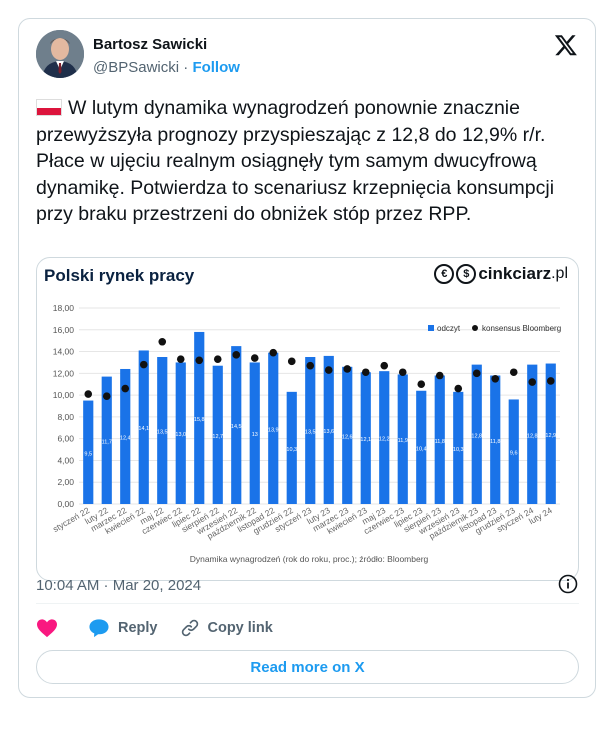 Image resolution: width=613 pixels, height=729 pixels. I want to click on reply-button: Reply, so click(123, 628).